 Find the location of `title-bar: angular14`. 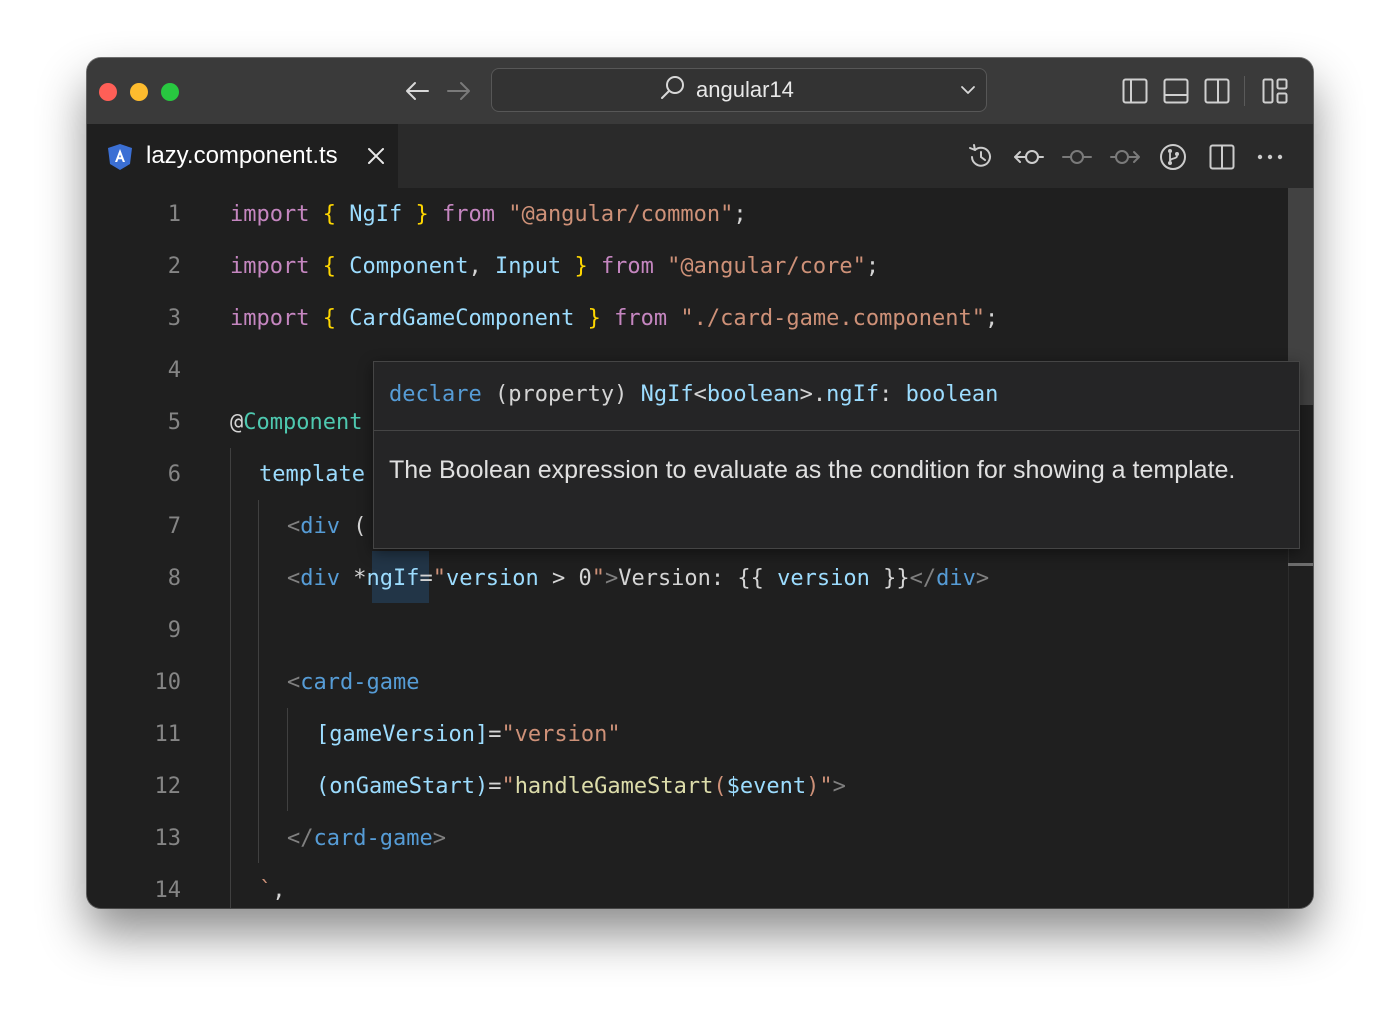

title-bar: angular14 is located at coordinates (700, 91).